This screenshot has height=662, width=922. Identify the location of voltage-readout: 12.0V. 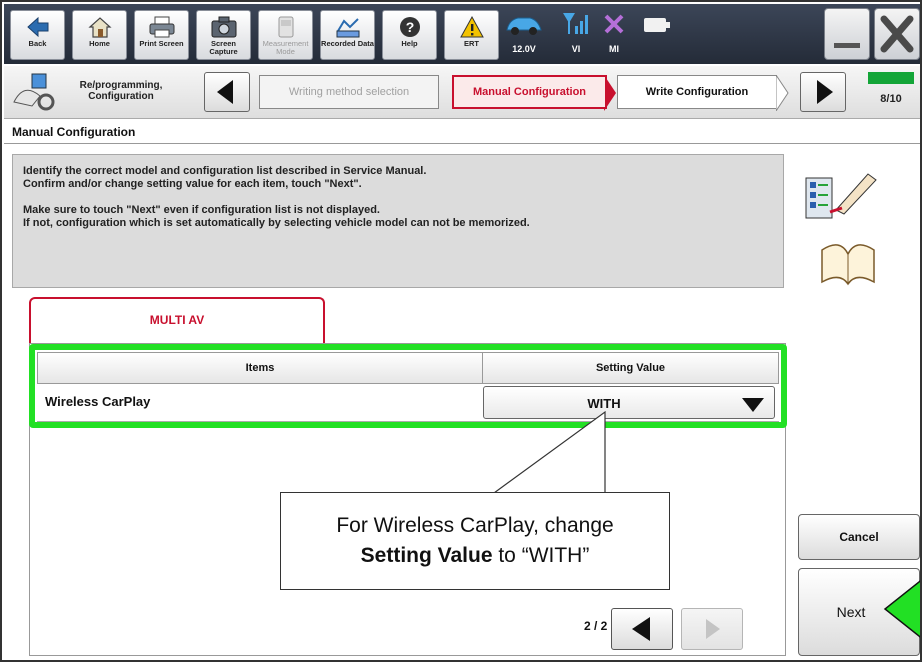
(524, 49).